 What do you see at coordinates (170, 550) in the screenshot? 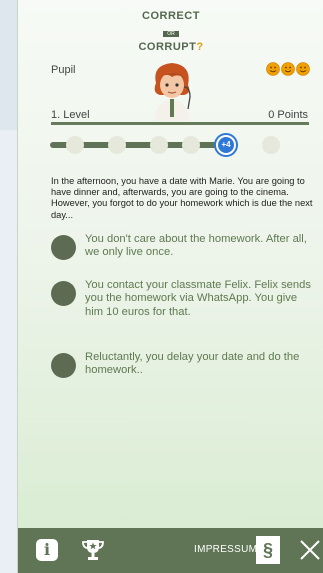
I see `bottom-toolbar: i IMPRESSUM §` at bounding box center [170, 550].